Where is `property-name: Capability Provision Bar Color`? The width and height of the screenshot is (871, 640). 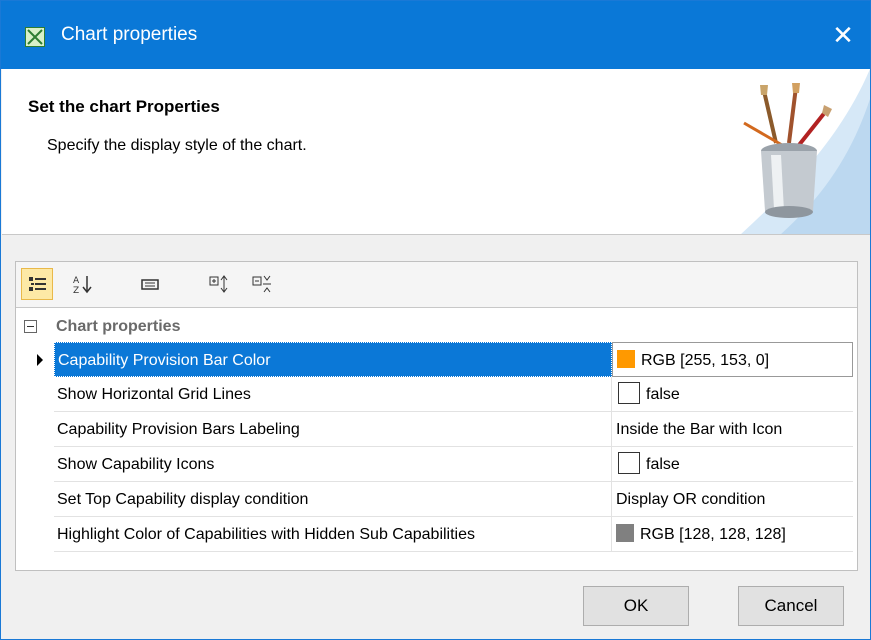 property-name: Capability Provision Bar Color is located at coordinates (333, 359).